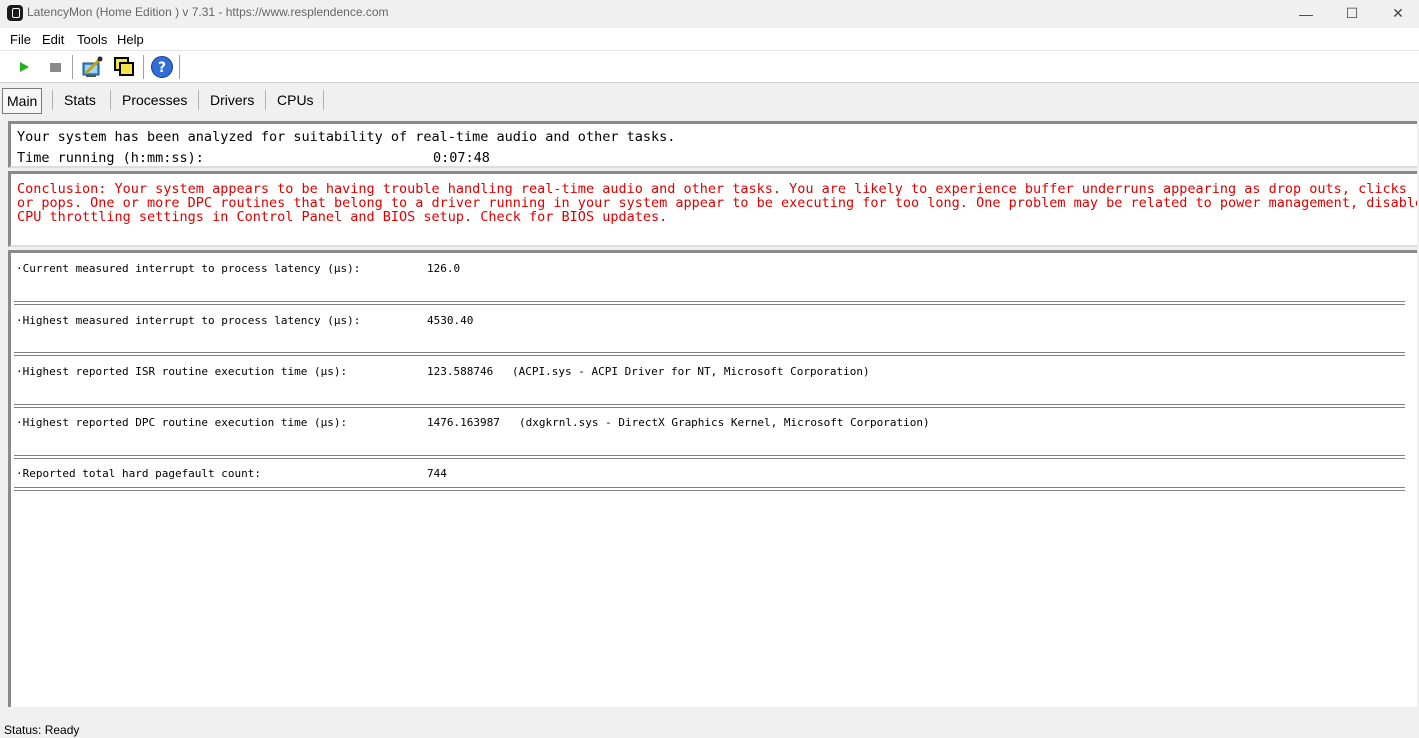 This screenshot has width=1419, height=738. Describe the element at coordinates (1352, 13) in the screenshot. I see `maximize-button: ☐` at that location.